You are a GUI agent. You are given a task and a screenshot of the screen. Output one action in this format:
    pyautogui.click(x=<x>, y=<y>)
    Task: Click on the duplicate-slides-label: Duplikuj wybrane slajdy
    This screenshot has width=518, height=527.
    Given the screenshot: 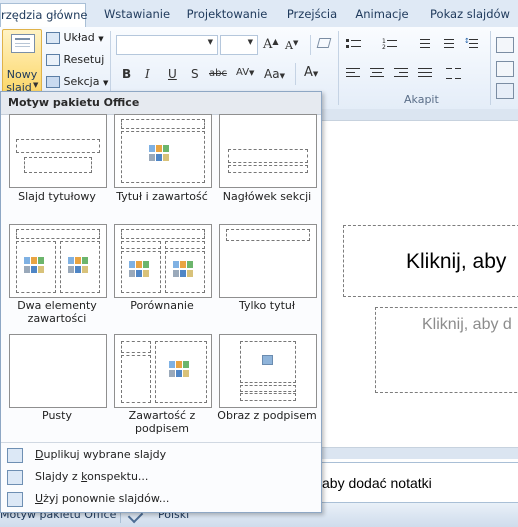 What is the action you would take?
    pyautogui.click(x=101, y=454)
    